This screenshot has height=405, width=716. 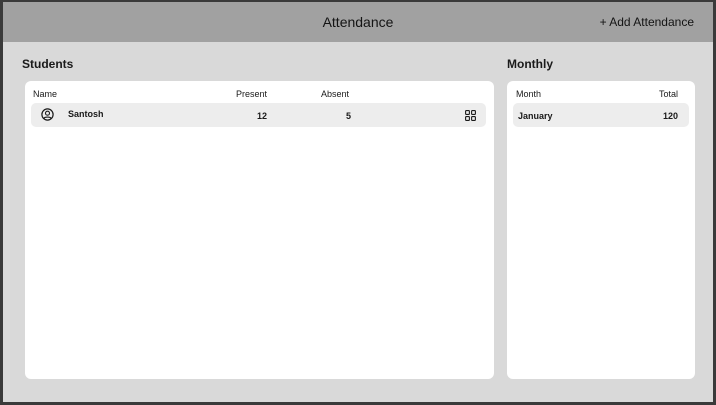 What do you see at coordinates (358, 22) in the screenshot?
I see `header-bar: Attendance + Add Attendance` at bounding box center [358, 22].